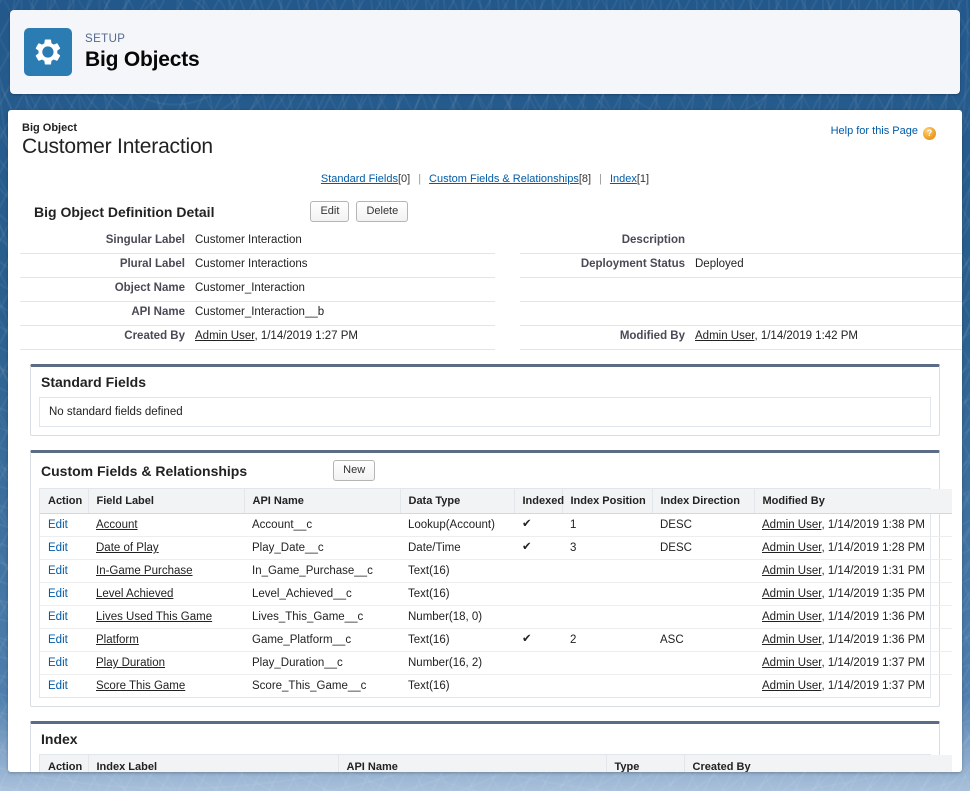 The image size is (970, 791). Describe the element at coordinates (127, 548) in the screenshot. I see `field-label-link: Date of Play` at that location.